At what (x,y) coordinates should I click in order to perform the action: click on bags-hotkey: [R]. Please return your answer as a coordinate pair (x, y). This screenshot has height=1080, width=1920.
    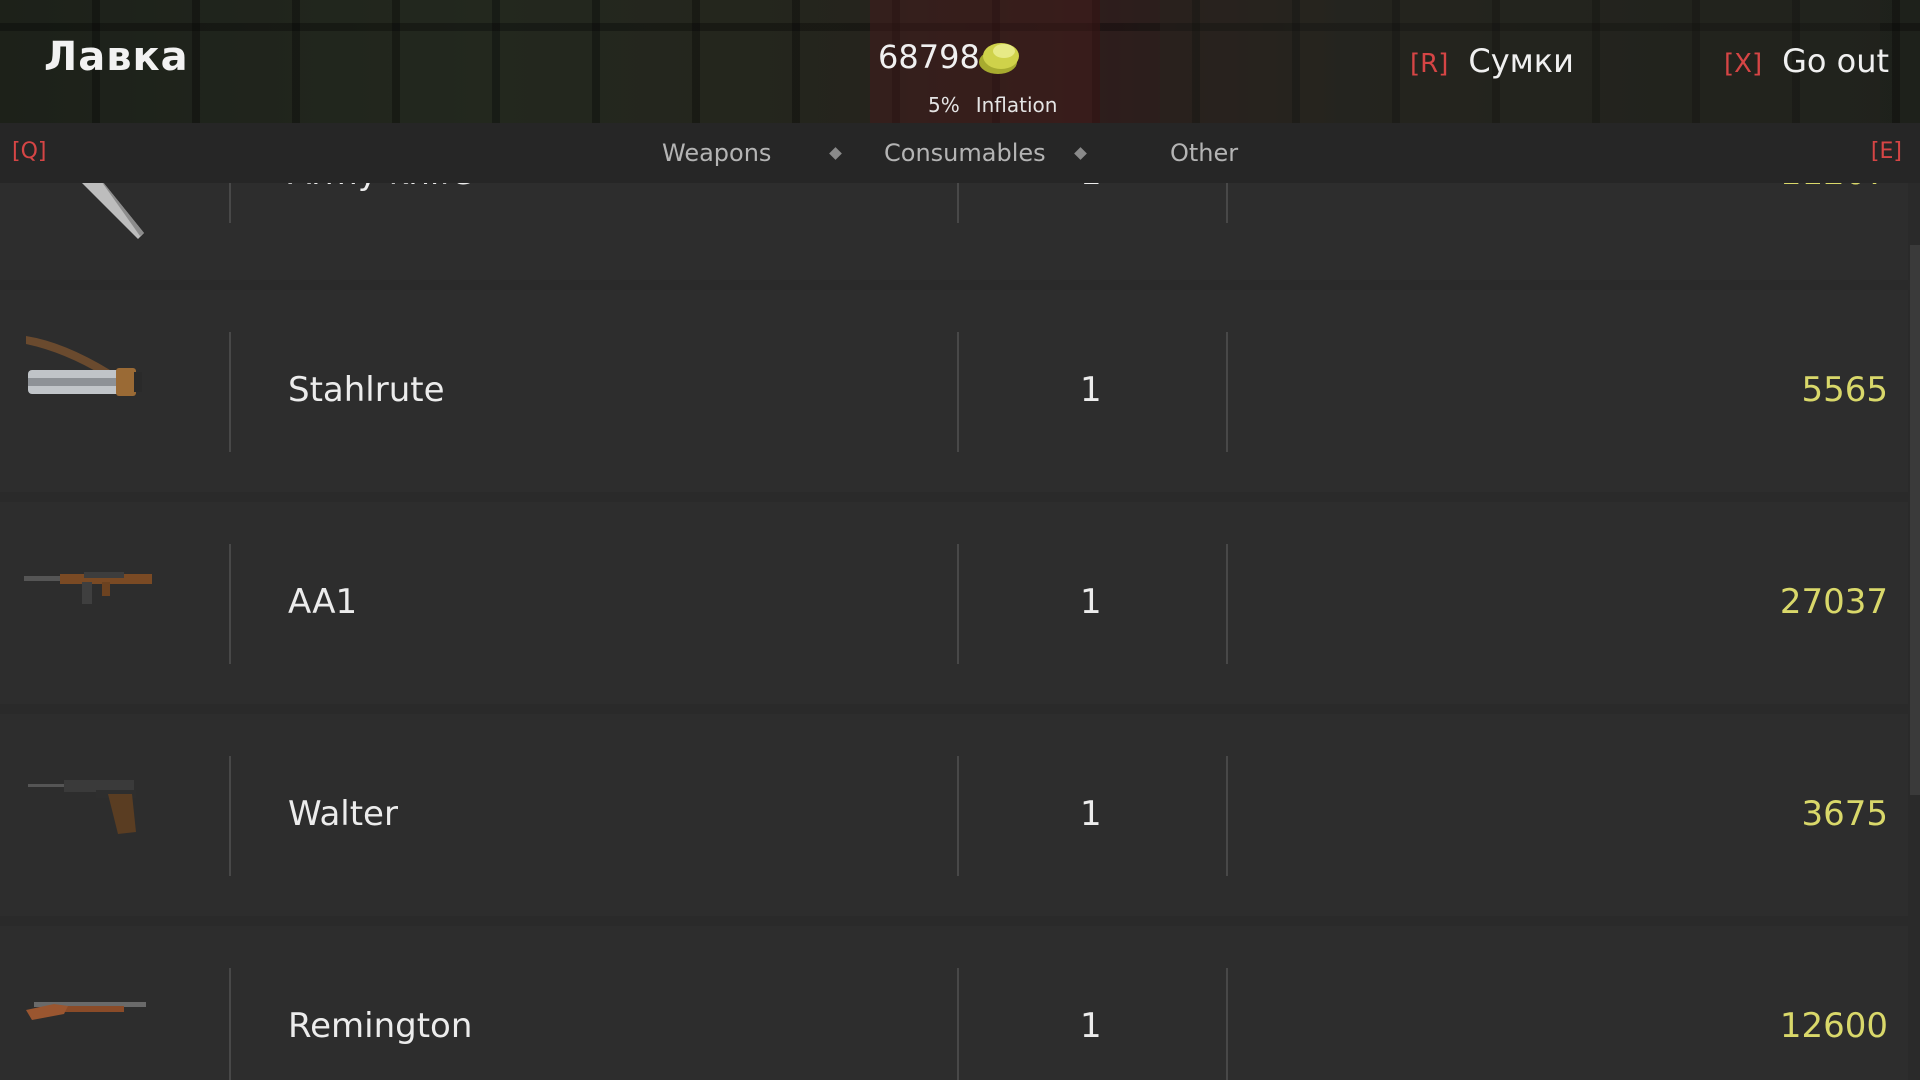
    Looking at the image, I should click on (1429, 64).